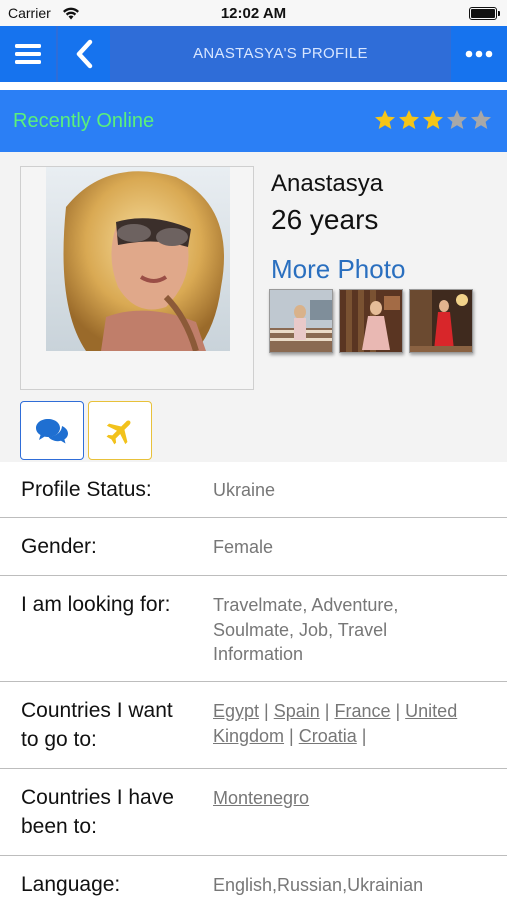 This screenshot has height=900, width=507. What do you see at coordinates (86, 489) in the screenshot?
I see `detail-label: Profile Status:` at bounding box center [86, 489].